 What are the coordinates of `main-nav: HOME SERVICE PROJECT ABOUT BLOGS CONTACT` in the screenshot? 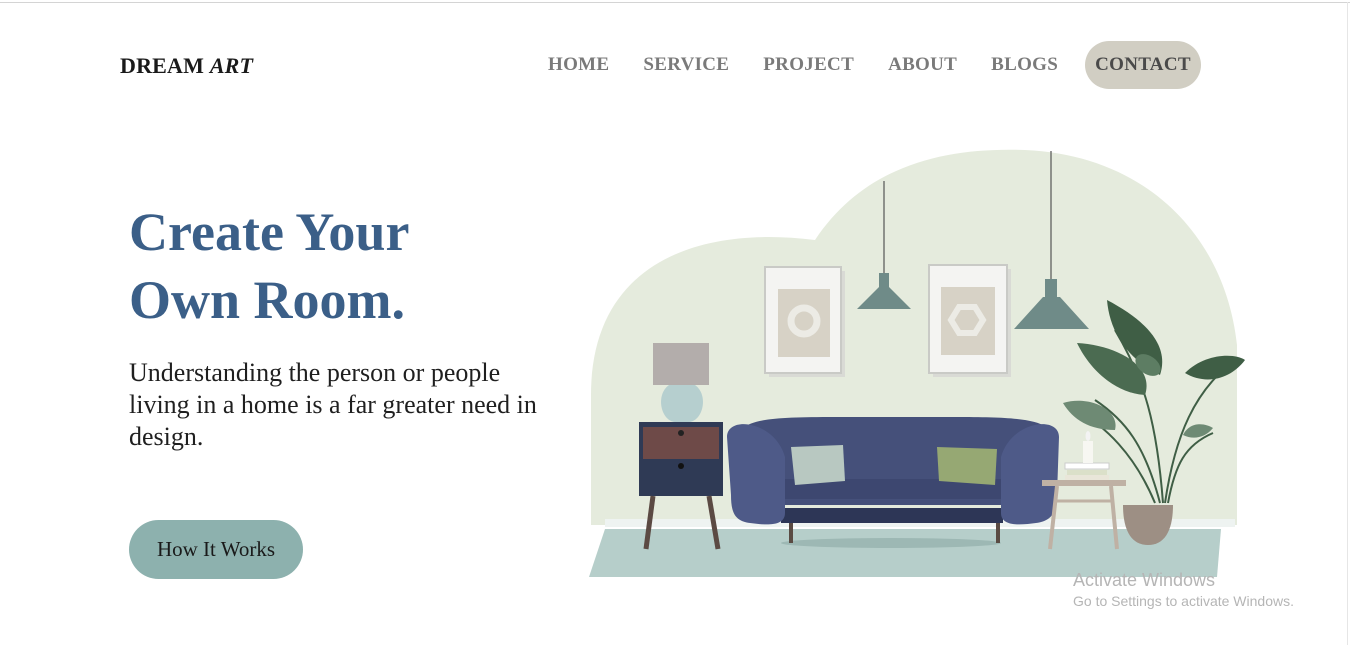 It's located at (866, 65).